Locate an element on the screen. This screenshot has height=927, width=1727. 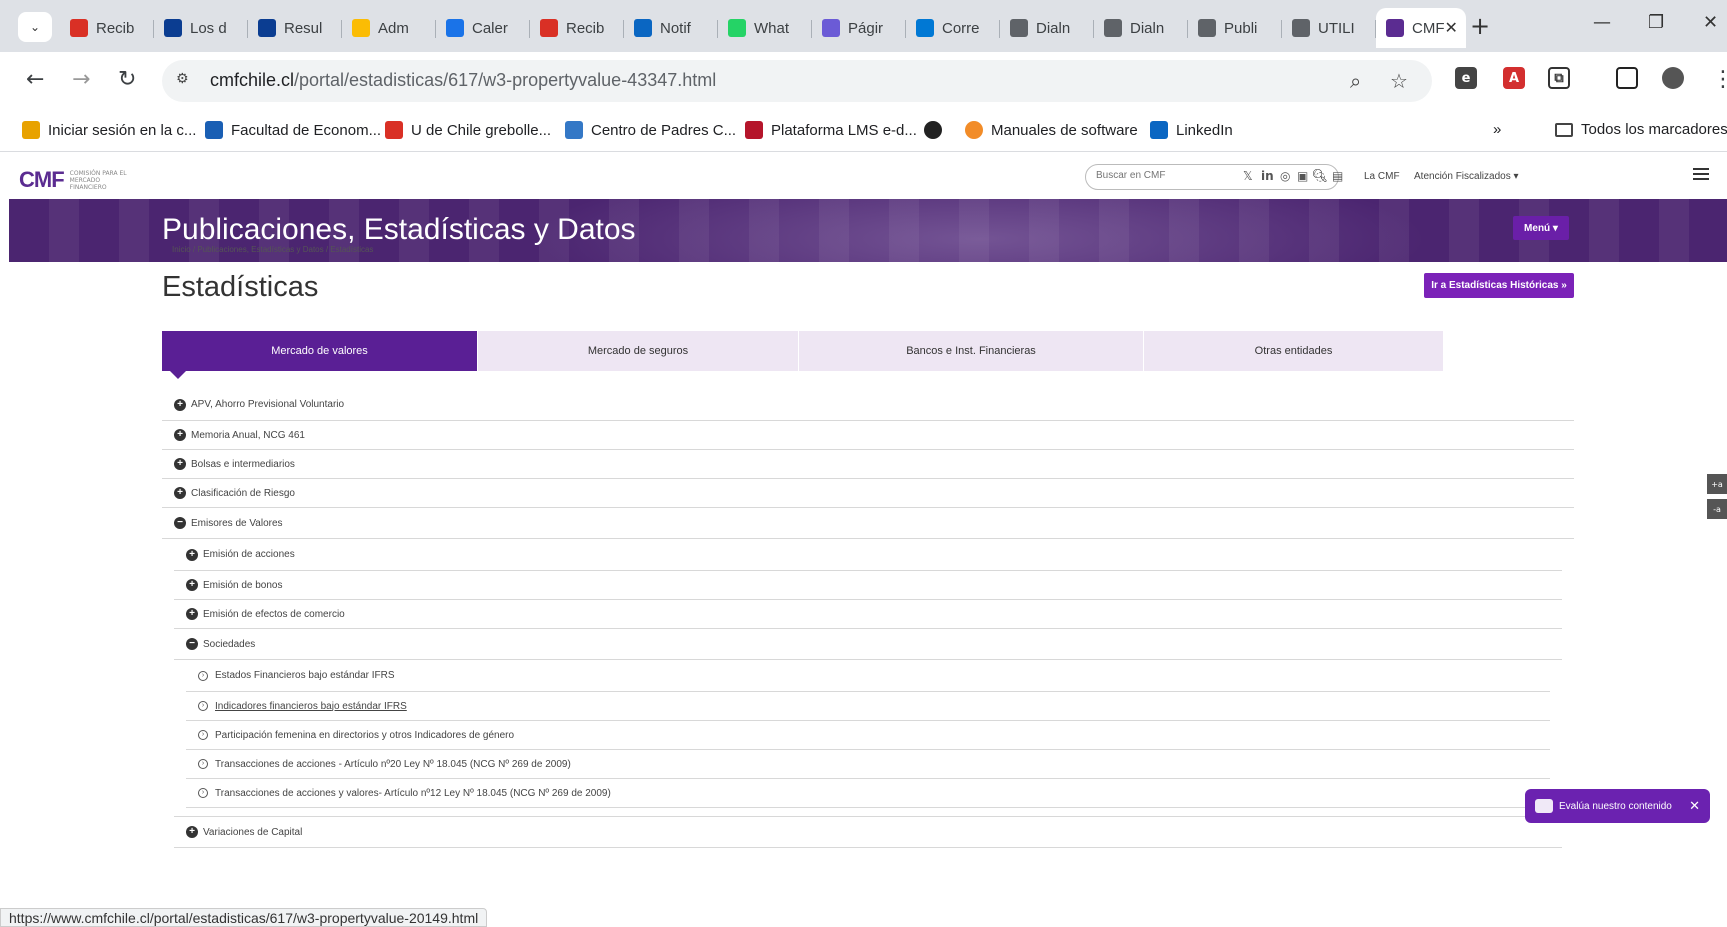
bookmark-item is located at coordinates (937, 130).